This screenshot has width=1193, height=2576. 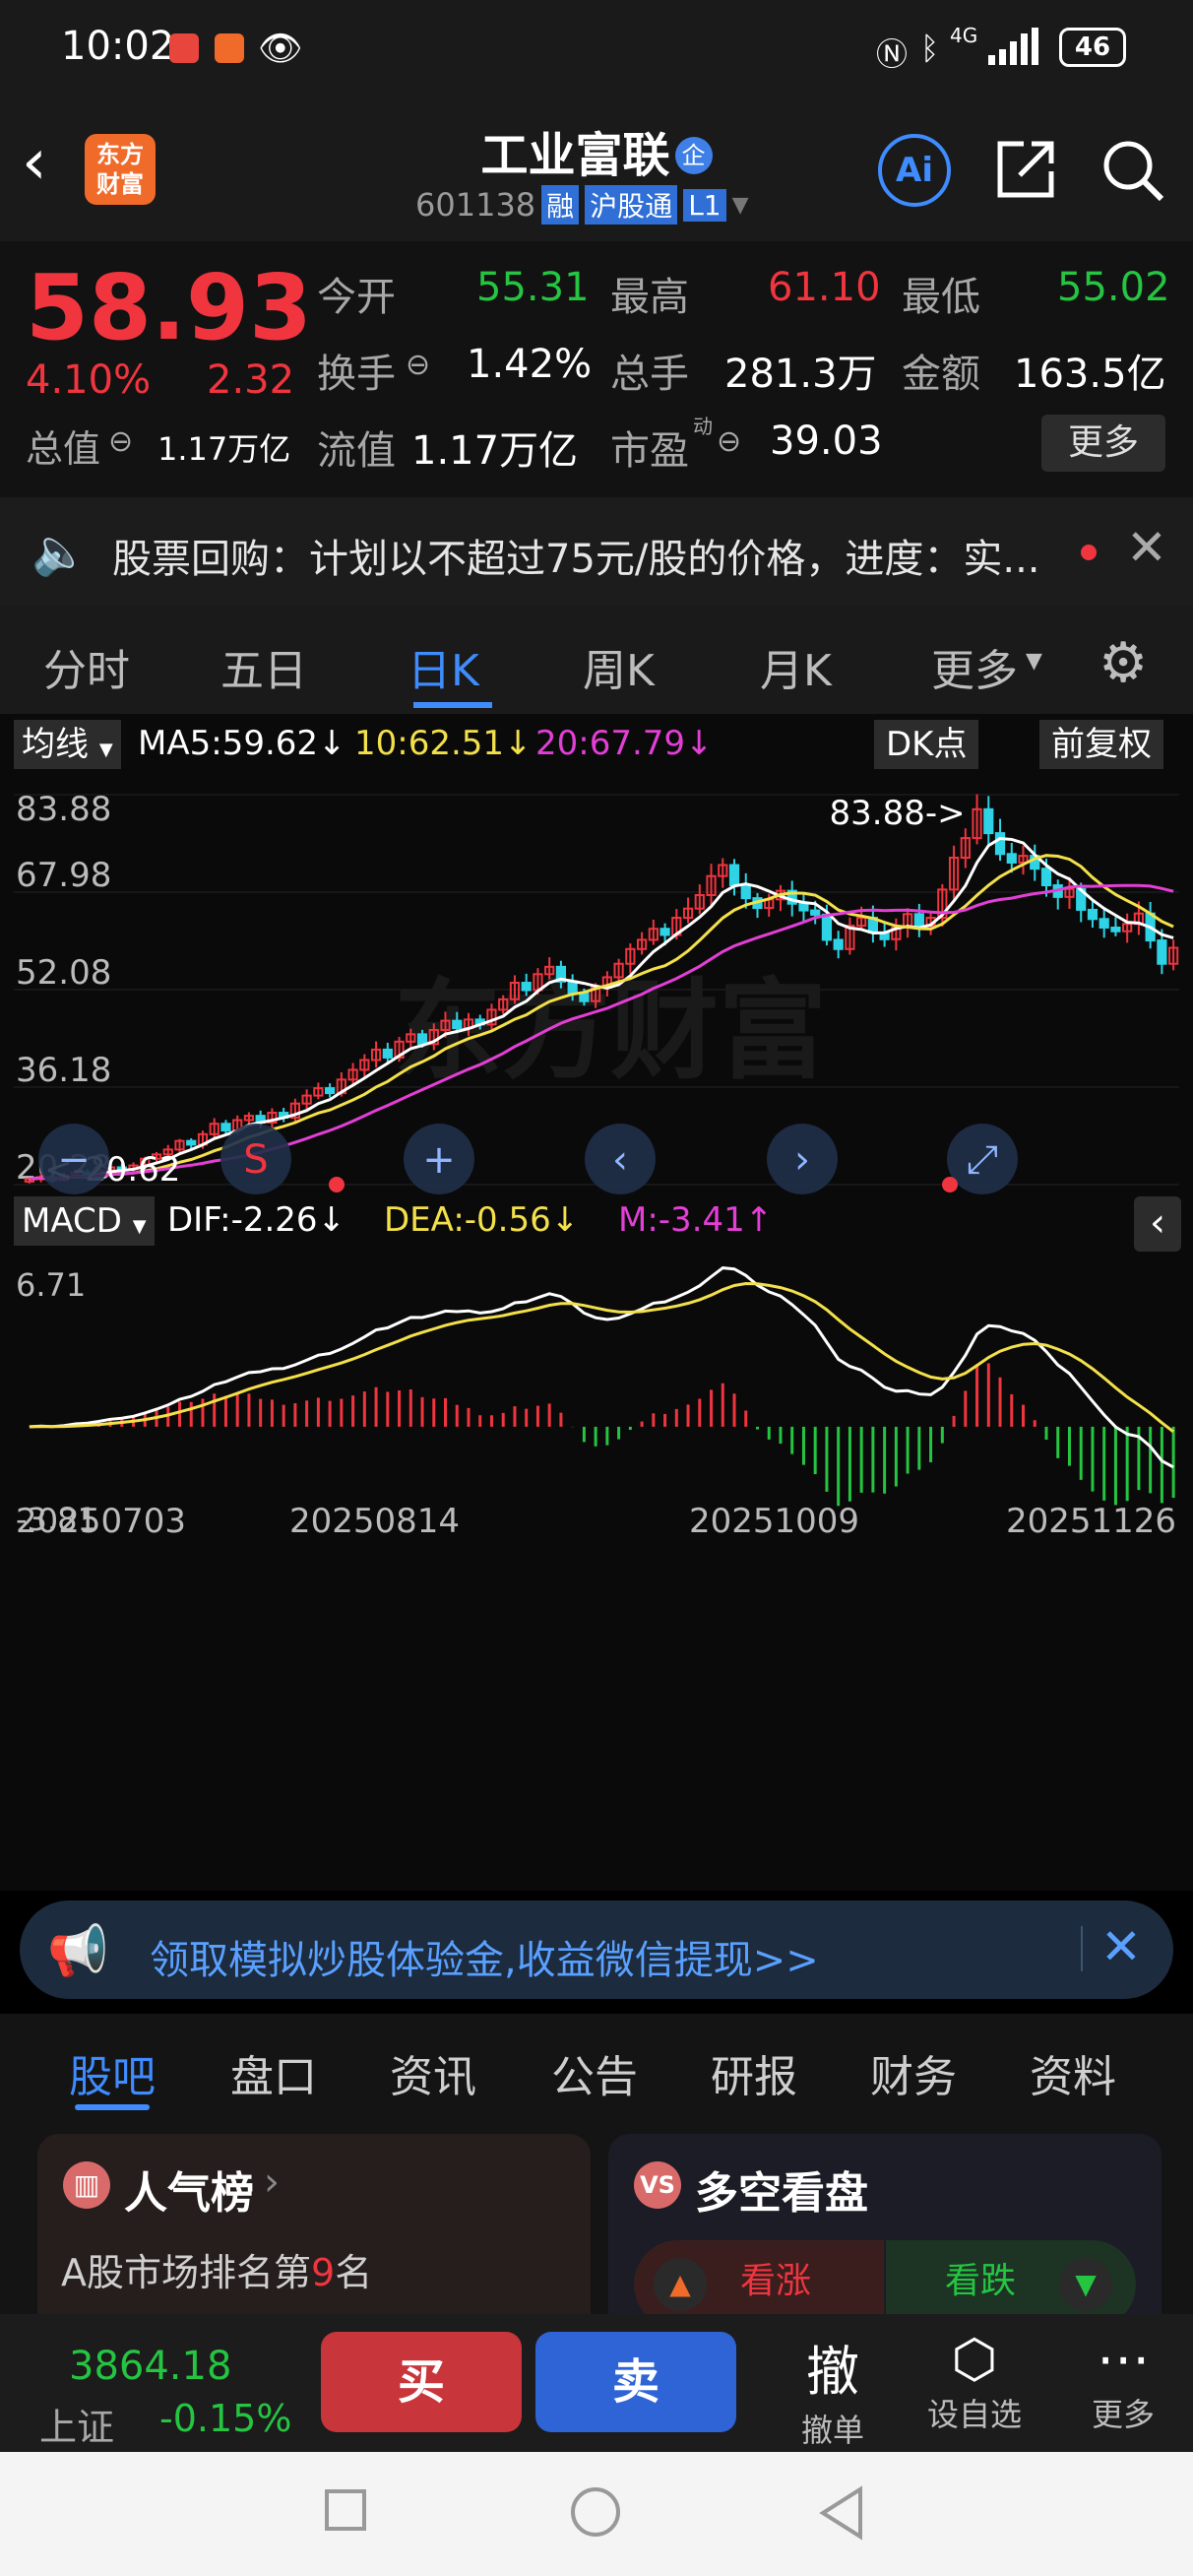 I want to click on tab-finance: 财务, so click(x=913, y=2072).